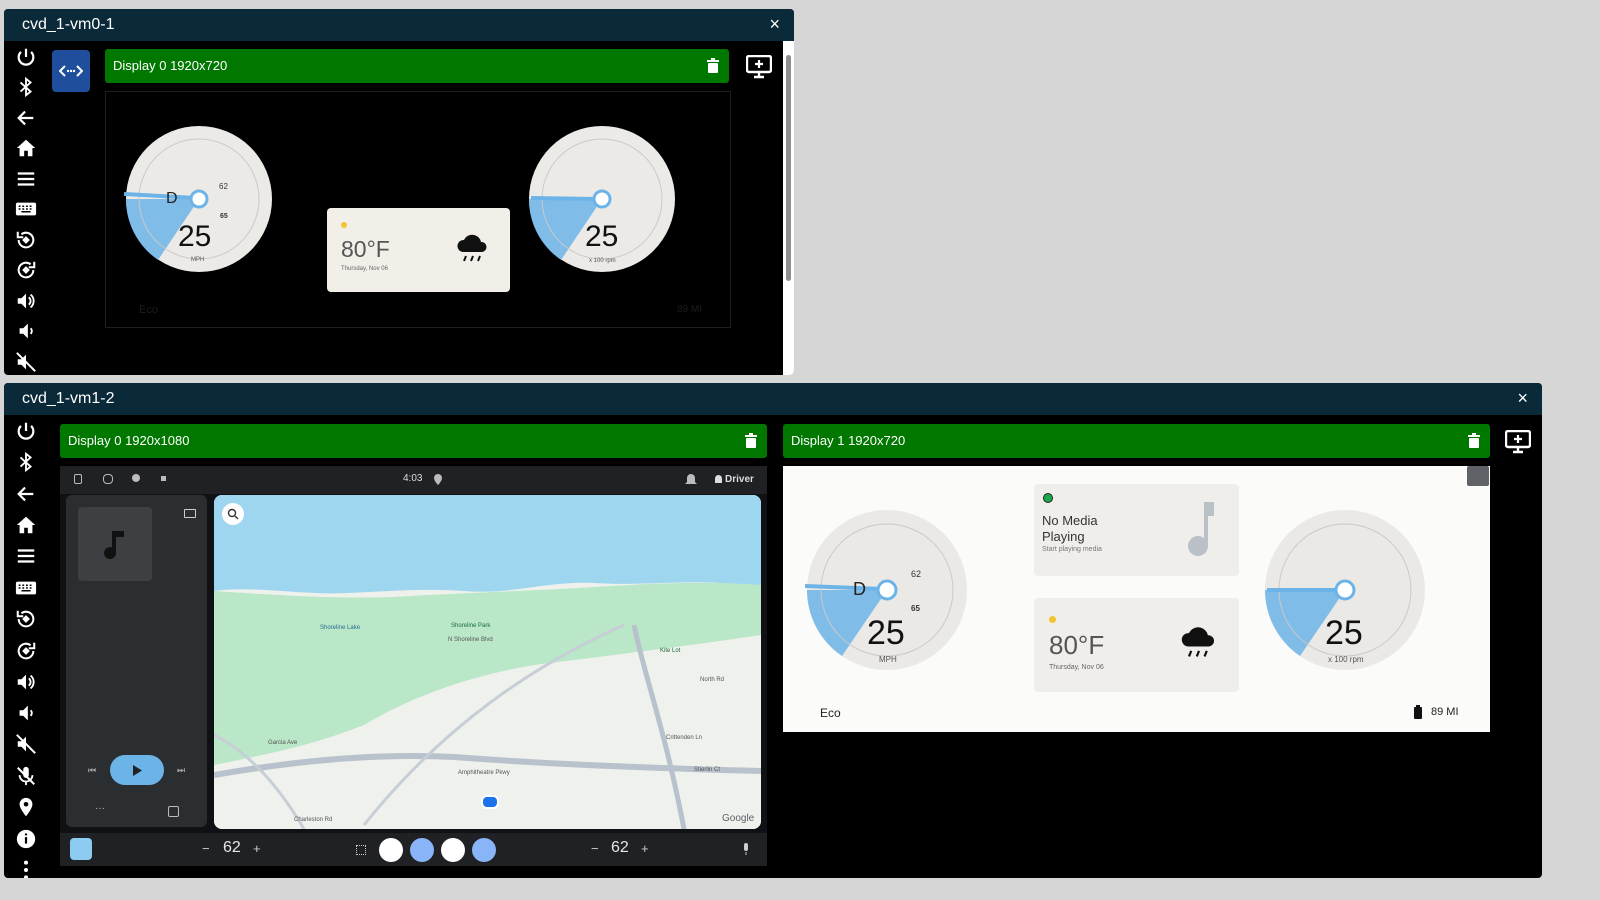  What do you see at coordinates (170, 65) in the screenshot?
I see `vm0-display0-label: Display 0 1920x720` at bounding box center [170, 65].